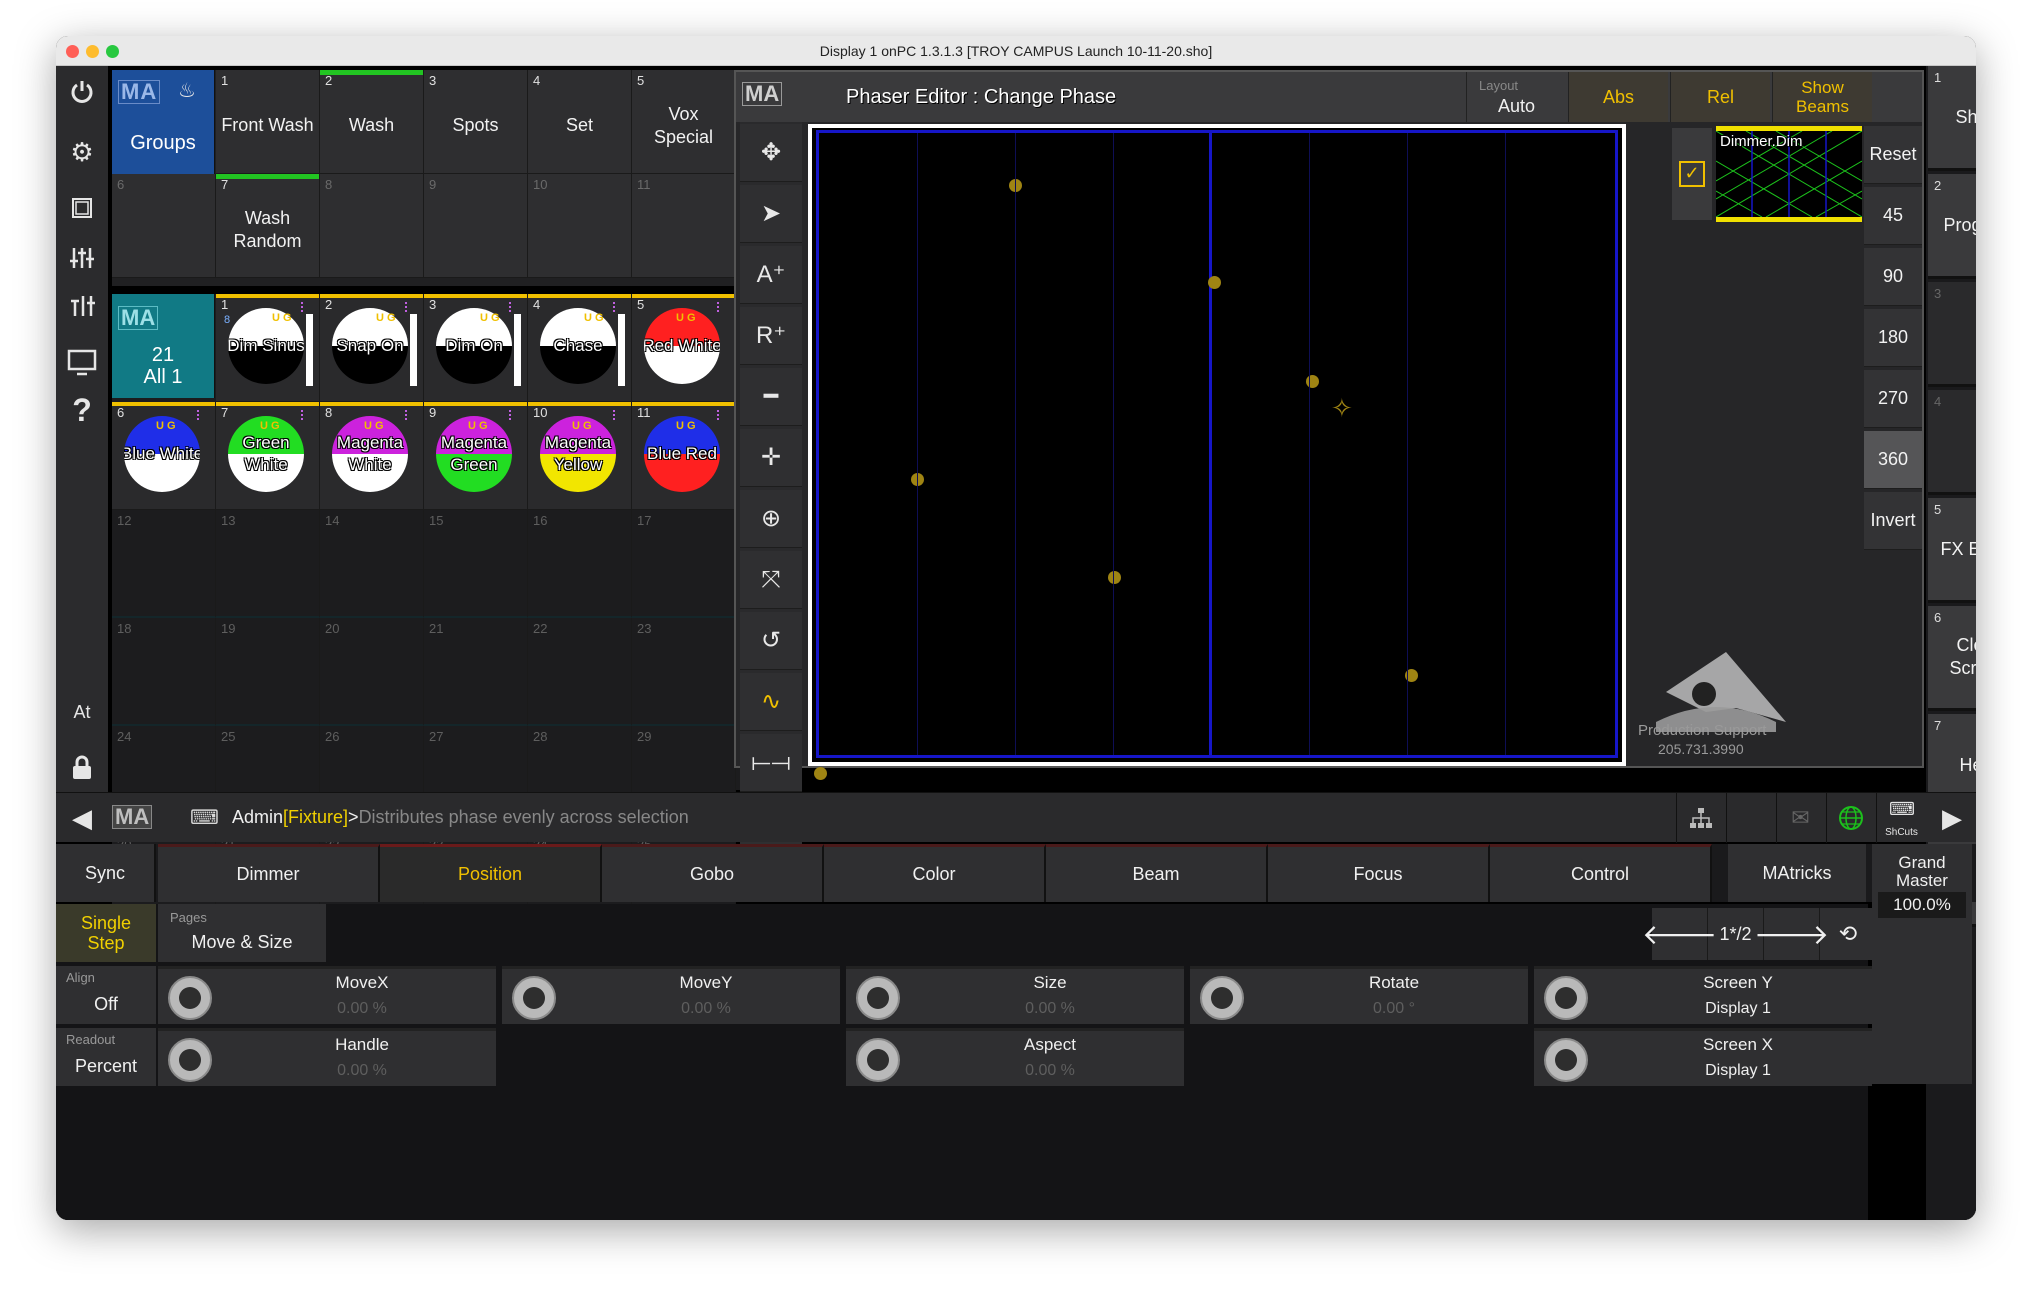 Image resolution: width=2032 pixels, height=1295 pixels. What do you see at coordinates (268, 226) in the screenshot?
I see `group-tile: 7 Wash Random` at bounding box center [268, 226].